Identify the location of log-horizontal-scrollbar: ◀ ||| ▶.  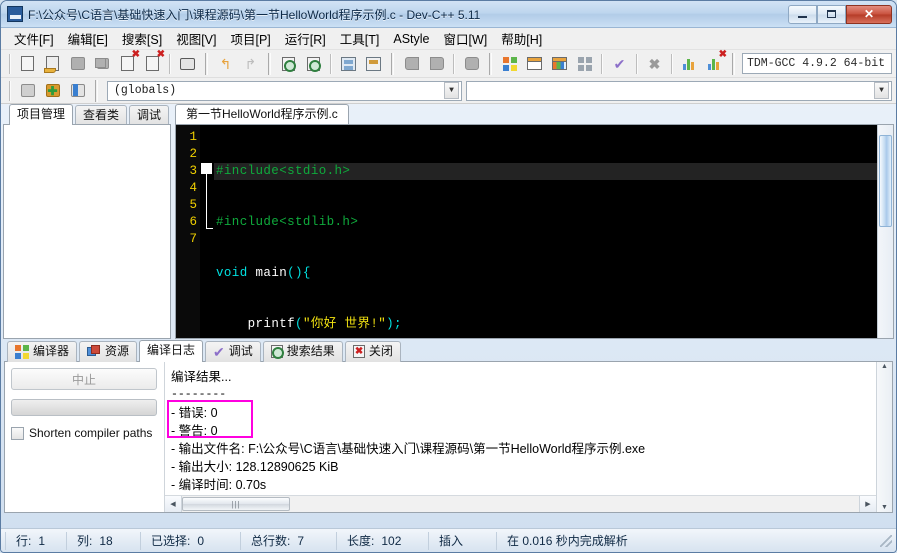
(520, 503).